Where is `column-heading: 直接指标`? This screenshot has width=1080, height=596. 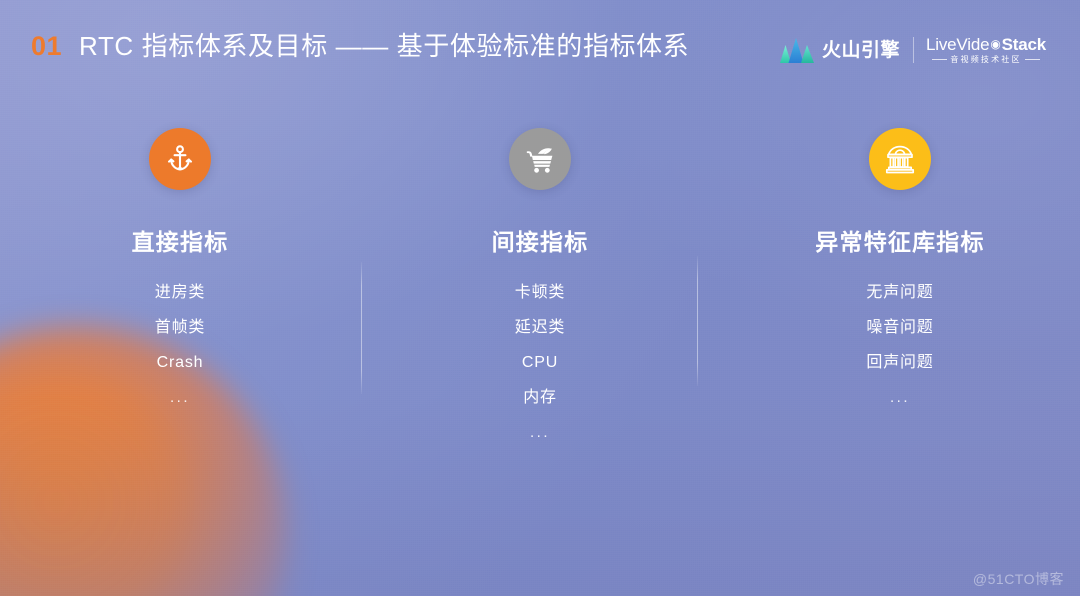 column-heading: 直接指标 is located at coordinates (180, 242).